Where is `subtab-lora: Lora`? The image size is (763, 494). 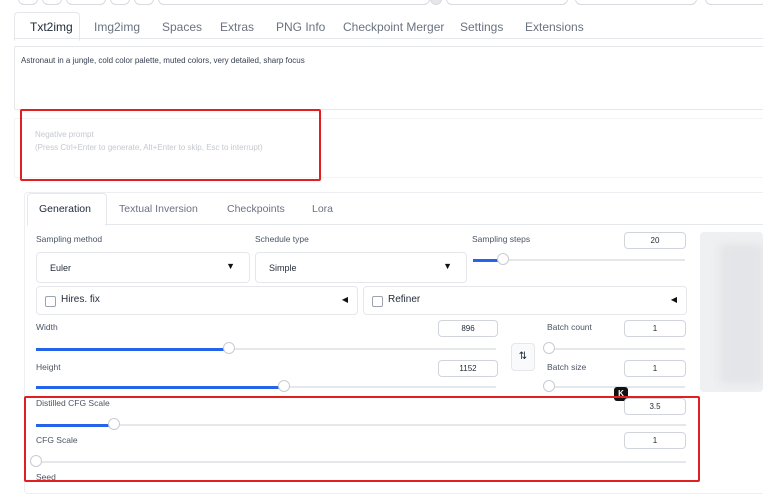
subtab-lora: Lora is located at coordinates (322, 209).